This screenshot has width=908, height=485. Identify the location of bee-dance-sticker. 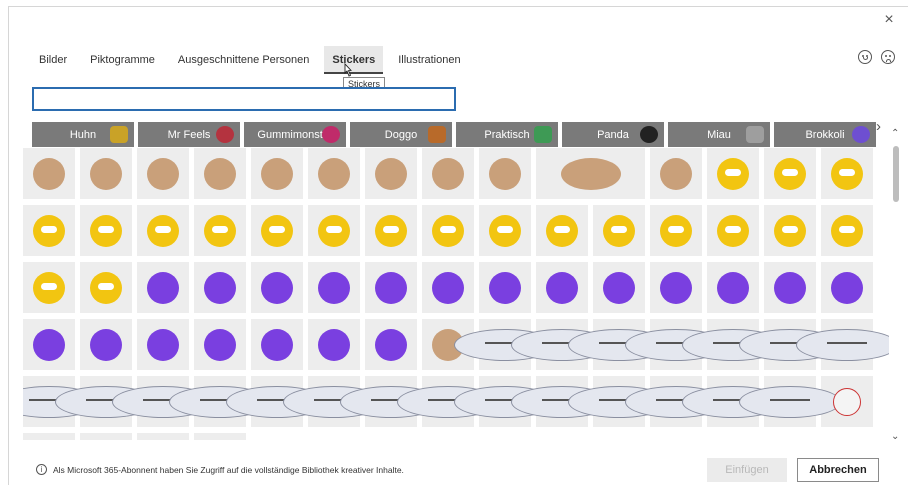
(220, 230).